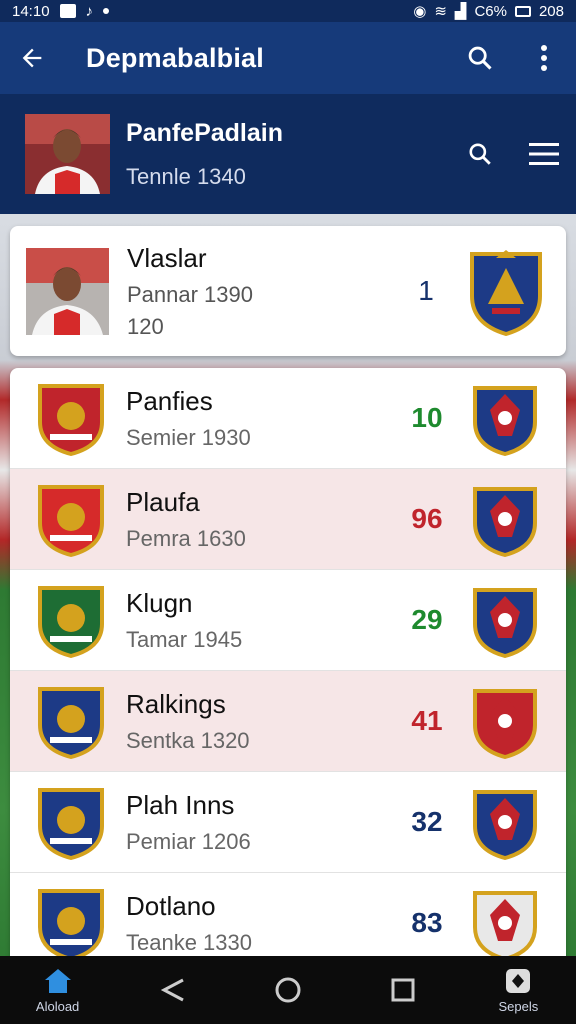  What do you see at coordinates (427, 417) in the screenshot?
I see `team-value: 10` at bounding box center [427, 417].